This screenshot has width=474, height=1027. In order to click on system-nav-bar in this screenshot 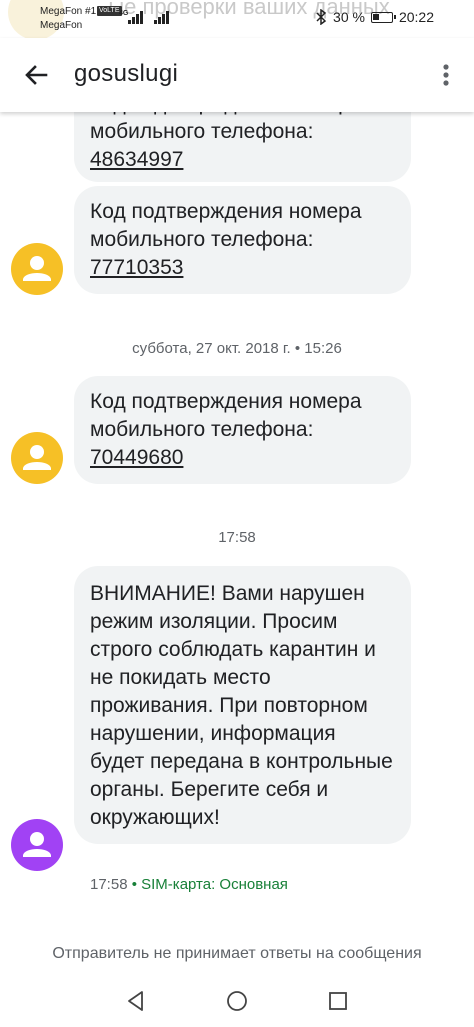, I will do `click(237, 1001)`.